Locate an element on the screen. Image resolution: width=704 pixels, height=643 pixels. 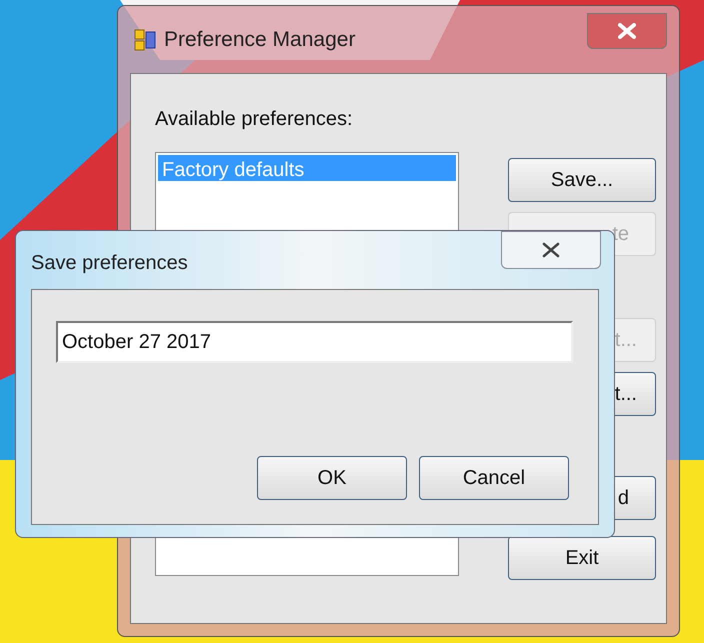
dialog-button: OK is located at coordinates (332, 478).